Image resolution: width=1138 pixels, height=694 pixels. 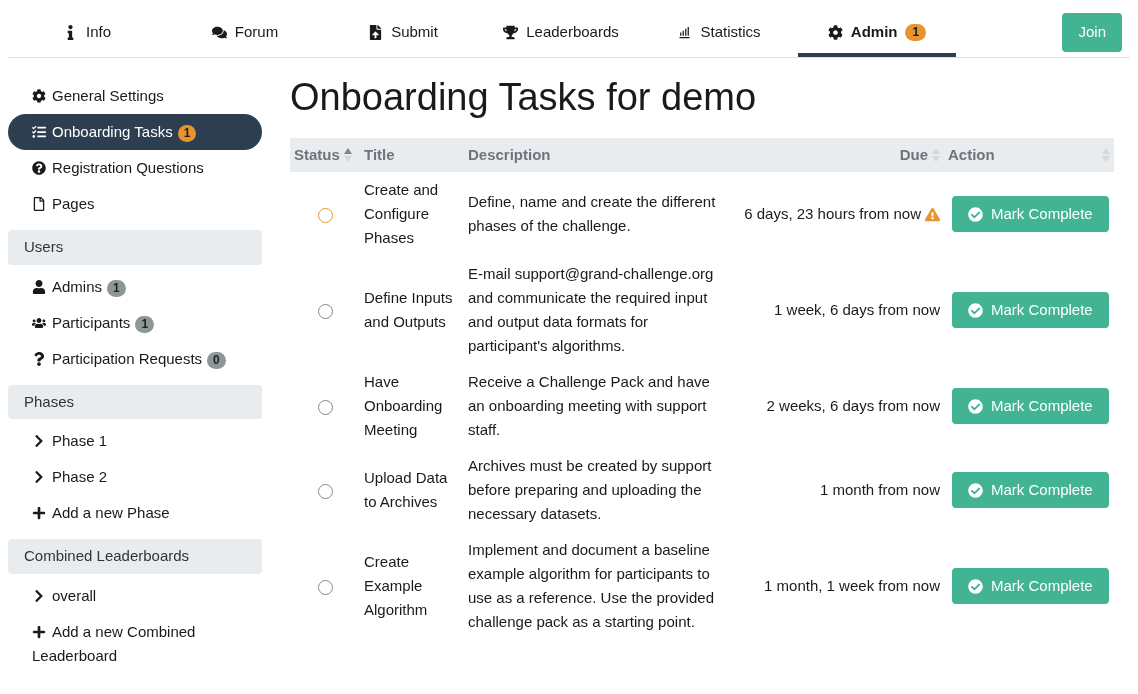 What do you see at coordinates (325, 154) in the screenshot?
I see `column-header: Status` at bounding box center [325, 154].